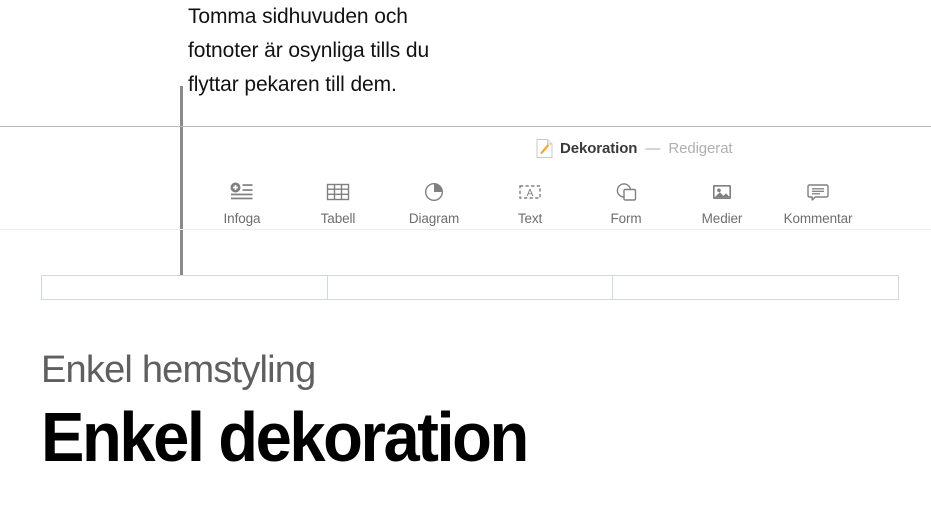 The width and height of the screenshot is (931, 532). Describe the element at coordinates (722, 218) in the screenshot. I see `toolbar-label-medier: Medier` at that location.